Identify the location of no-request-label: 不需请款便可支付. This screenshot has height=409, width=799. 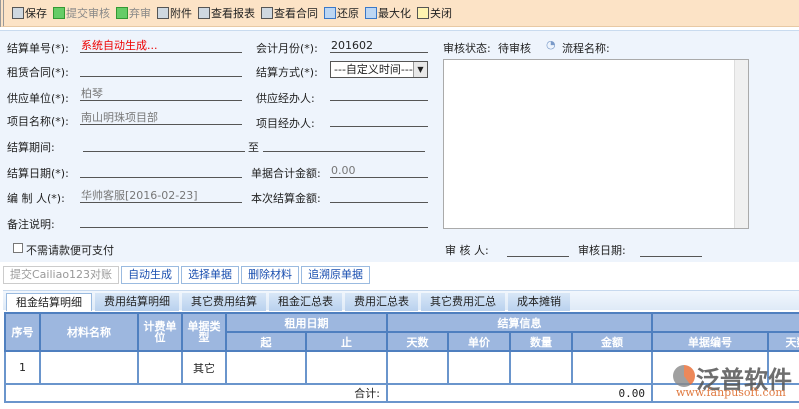
(70, 250).